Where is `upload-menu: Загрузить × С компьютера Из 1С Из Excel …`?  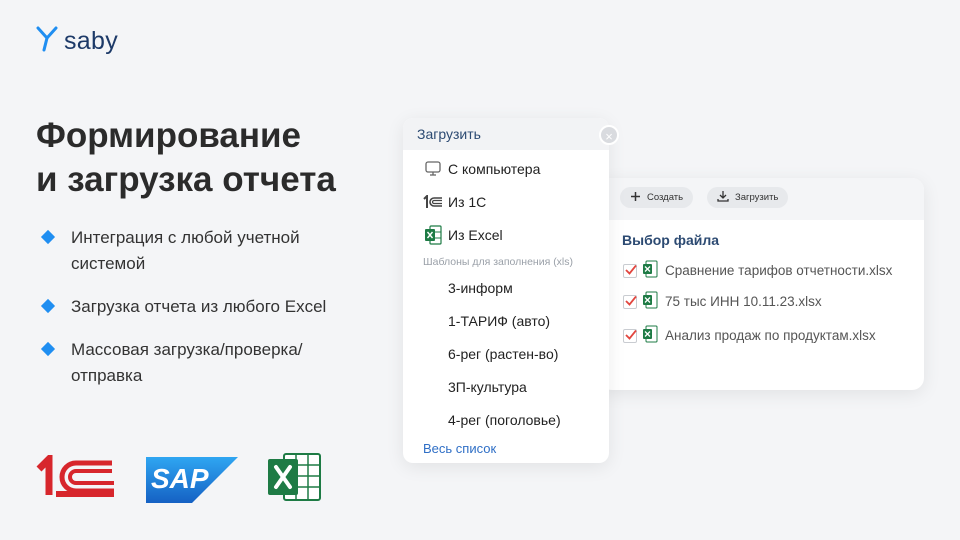
upload-menu: Загрузить × С компьютера Из 1С Из Excel … is located at coordinates (511, 290).